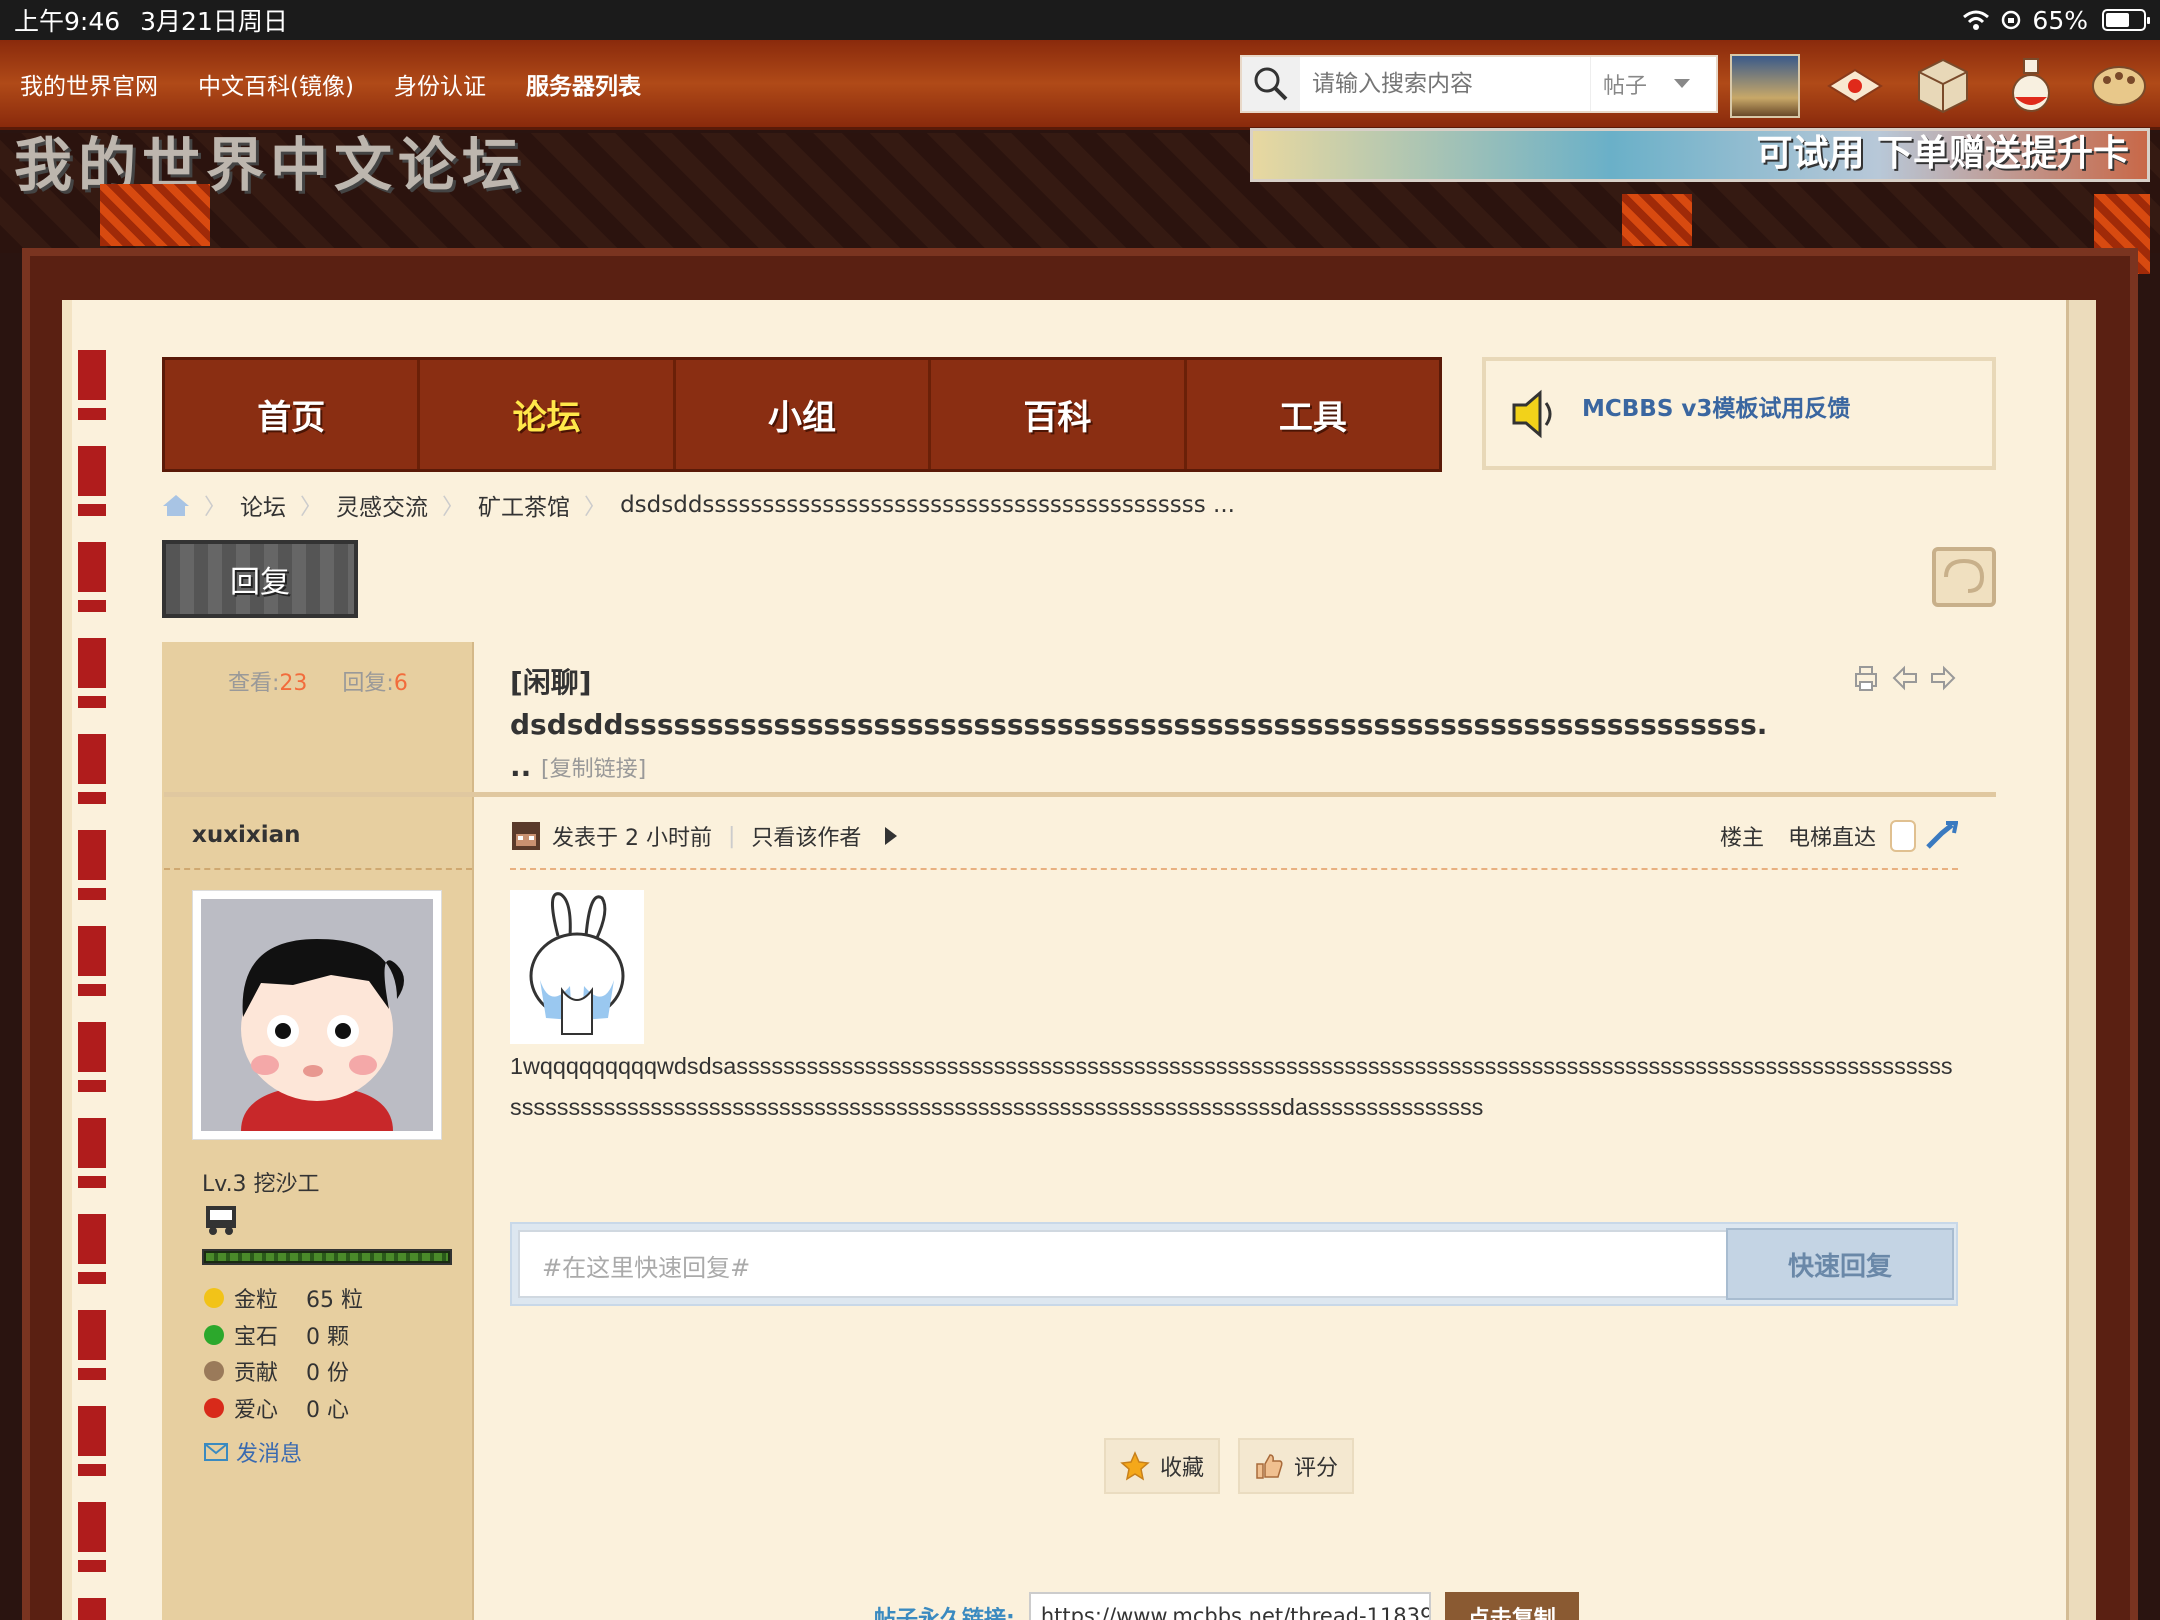 The width and height of the screenshot is (2160, 1620). What do you see at coordinates (577, 967) in the screenshot?
I see `sticker-image` at bounding box center [577, 967].